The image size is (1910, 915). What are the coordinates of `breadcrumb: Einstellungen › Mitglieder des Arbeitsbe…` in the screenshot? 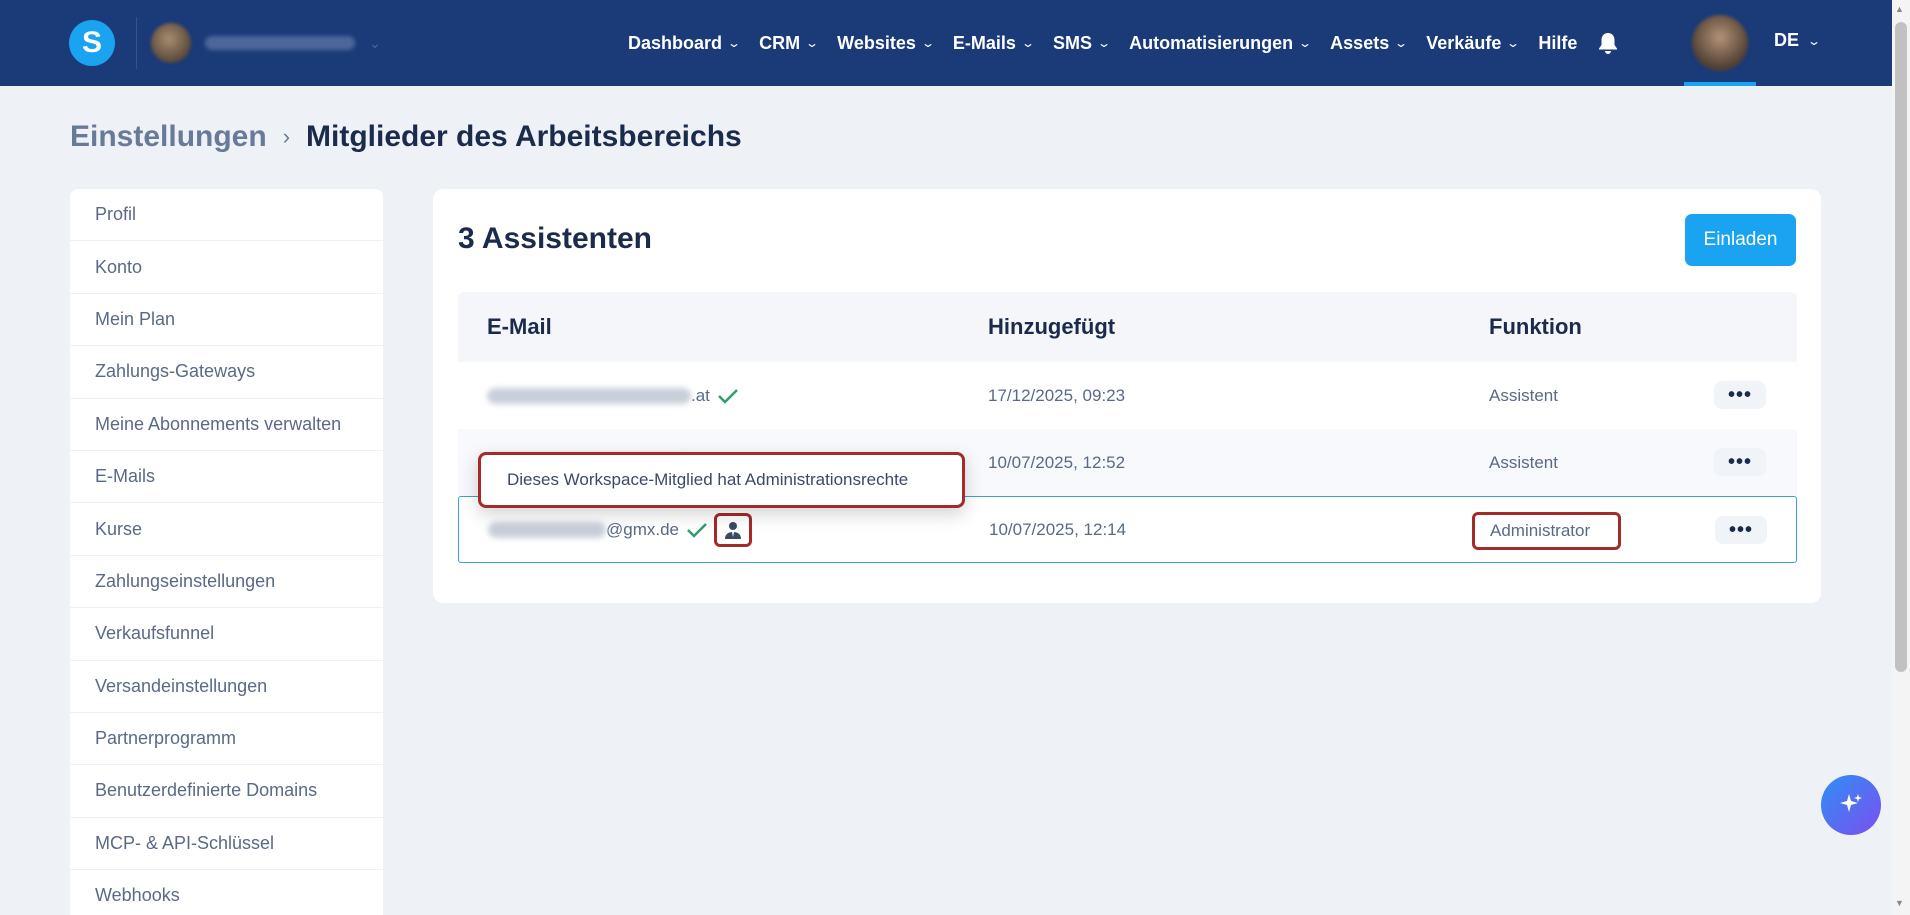 It's located at (406, 137).